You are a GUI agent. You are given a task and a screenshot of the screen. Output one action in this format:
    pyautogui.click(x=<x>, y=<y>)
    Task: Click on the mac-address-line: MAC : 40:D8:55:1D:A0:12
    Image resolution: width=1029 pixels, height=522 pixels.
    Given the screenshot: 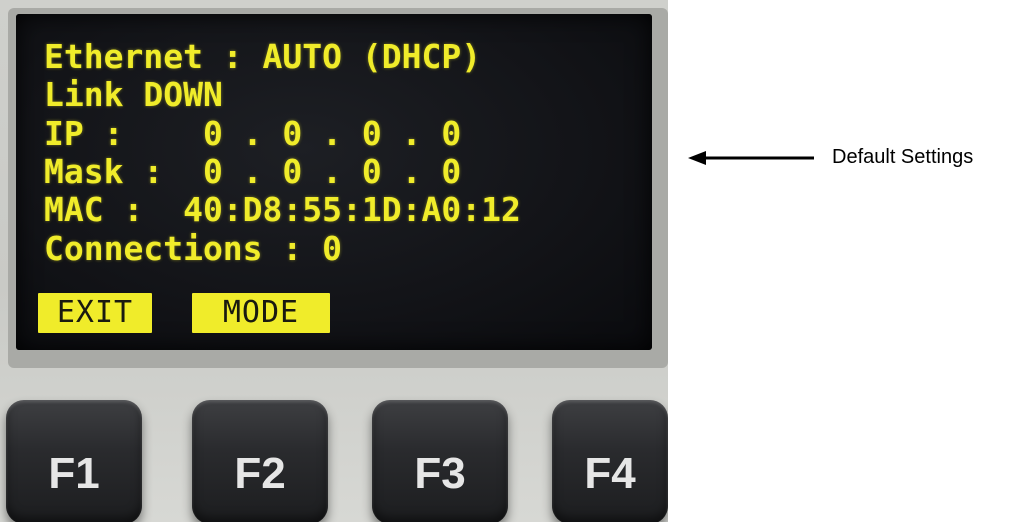 What is the action you would take?
    pyautogui.click(x=282, y=209)
    